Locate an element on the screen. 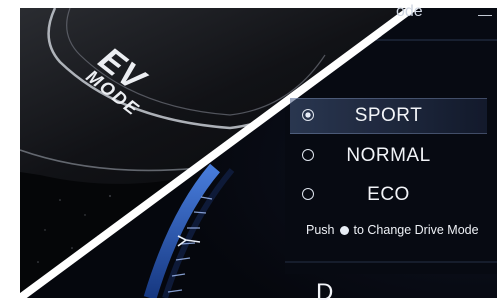 The height and width of the screenshot is (301, 497). button-dot-icon is located at coordinates (344, 230).